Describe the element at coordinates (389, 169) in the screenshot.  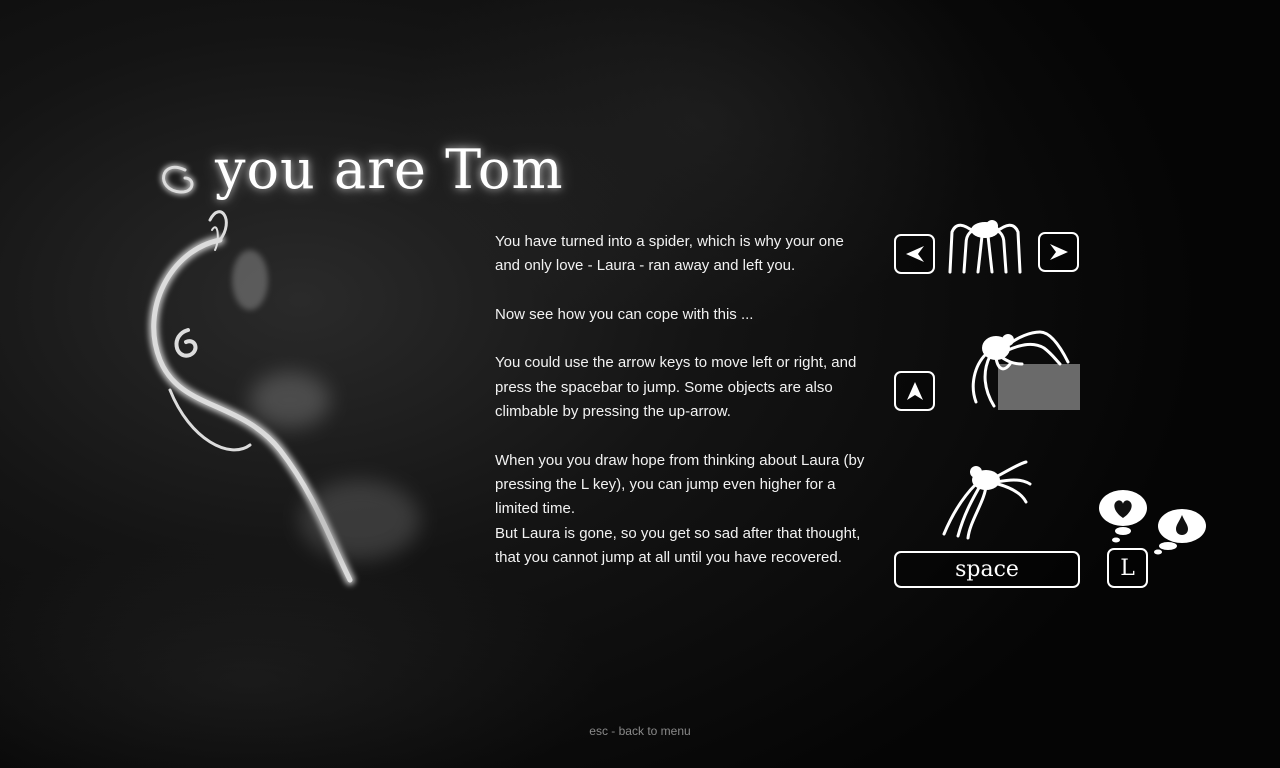
I see `page-title: you are Tom` at that location.